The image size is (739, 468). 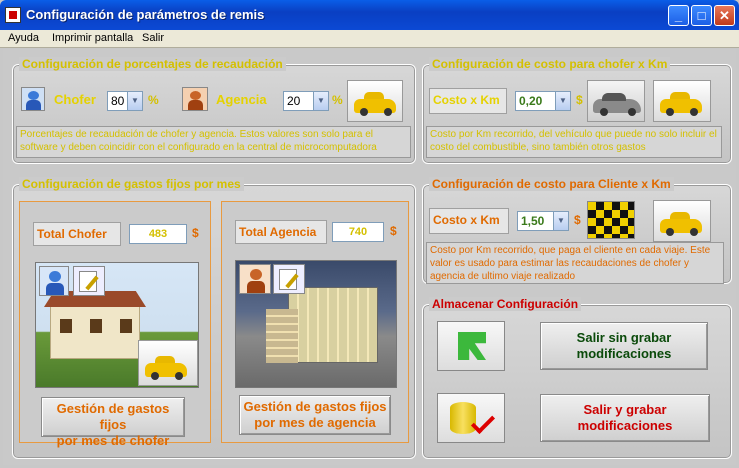 I want to click on costo-cliente-label: Costo x Km, so click(x=466, y=220).